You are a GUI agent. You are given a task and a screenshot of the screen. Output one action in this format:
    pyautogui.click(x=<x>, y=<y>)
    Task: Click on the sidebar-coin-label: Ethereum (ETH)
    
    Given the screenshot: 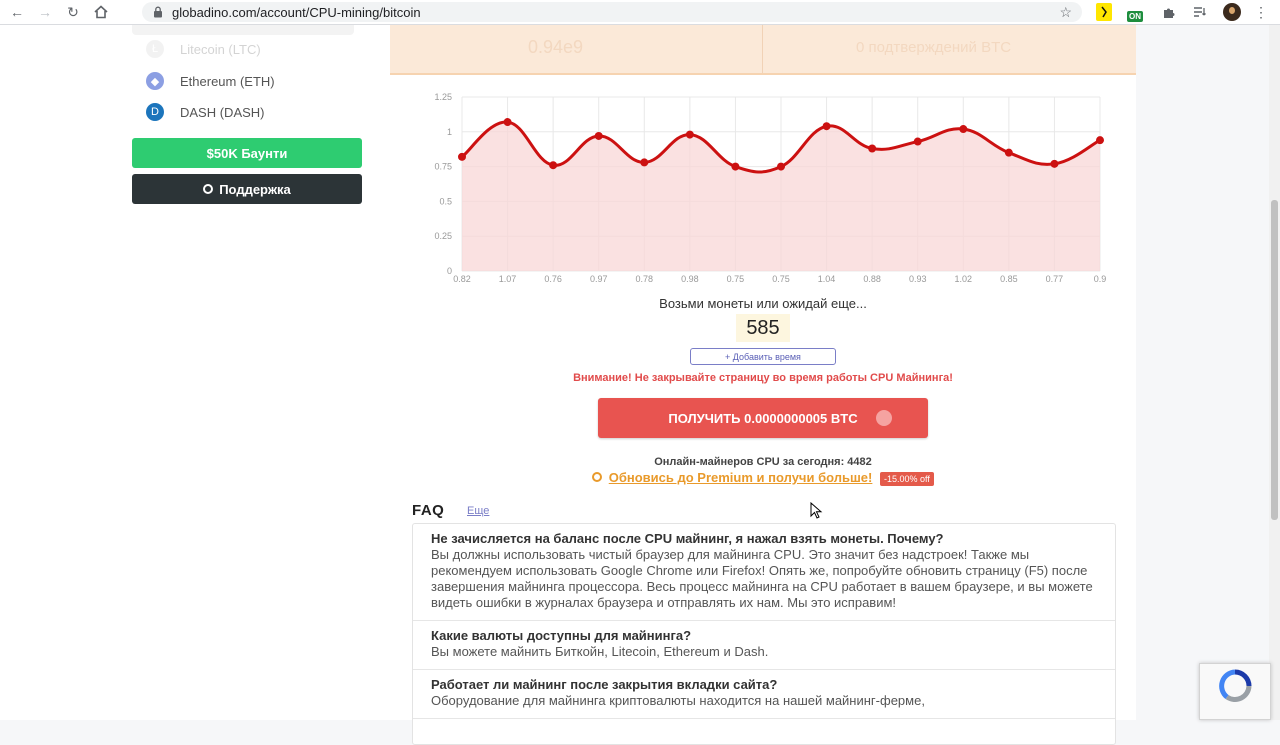 What is the action you would take?
    pyautogui.click(x=227, y=81)
    